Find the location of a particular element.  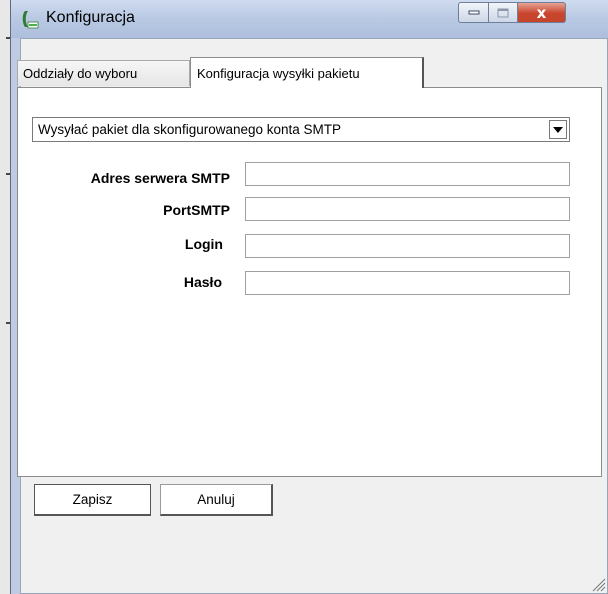

chevron-down-icon is located at coordinates (558, 129).